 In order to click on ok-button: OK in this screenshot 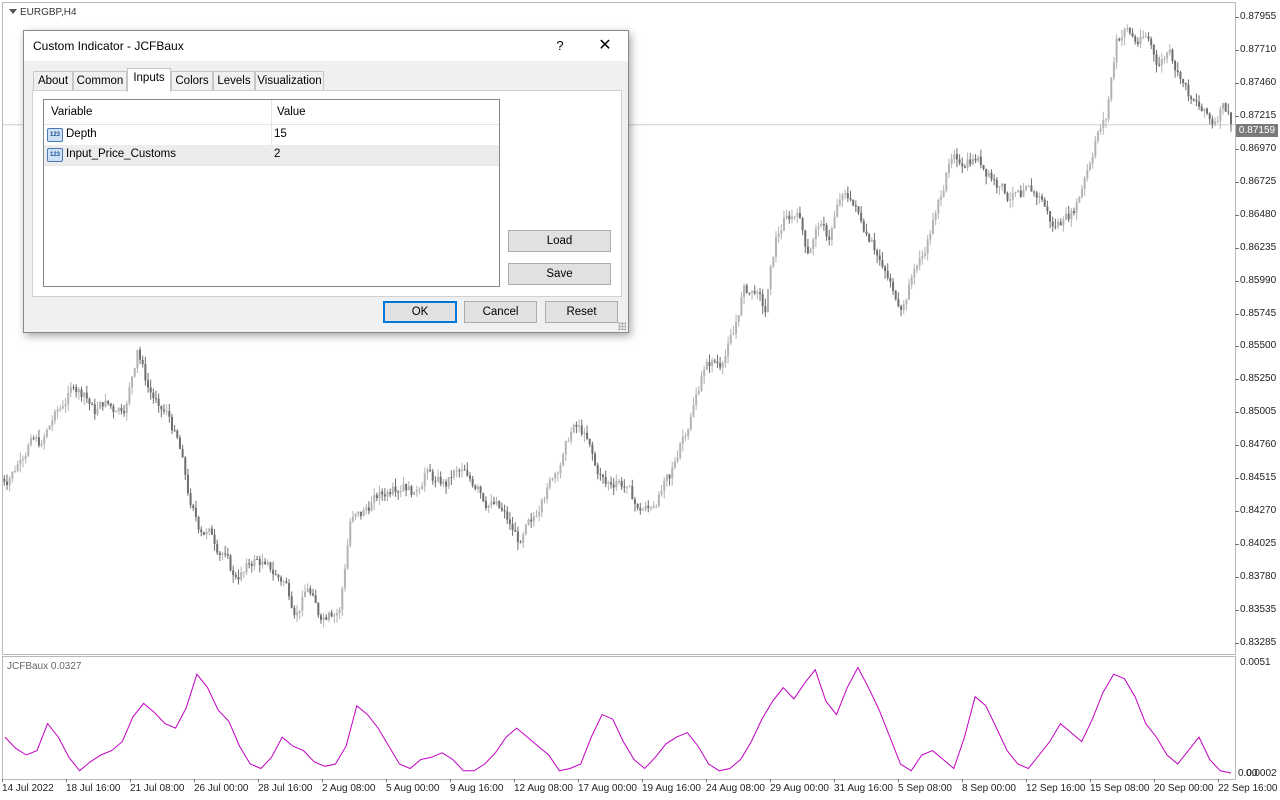, I will do `click(420, 312)`.